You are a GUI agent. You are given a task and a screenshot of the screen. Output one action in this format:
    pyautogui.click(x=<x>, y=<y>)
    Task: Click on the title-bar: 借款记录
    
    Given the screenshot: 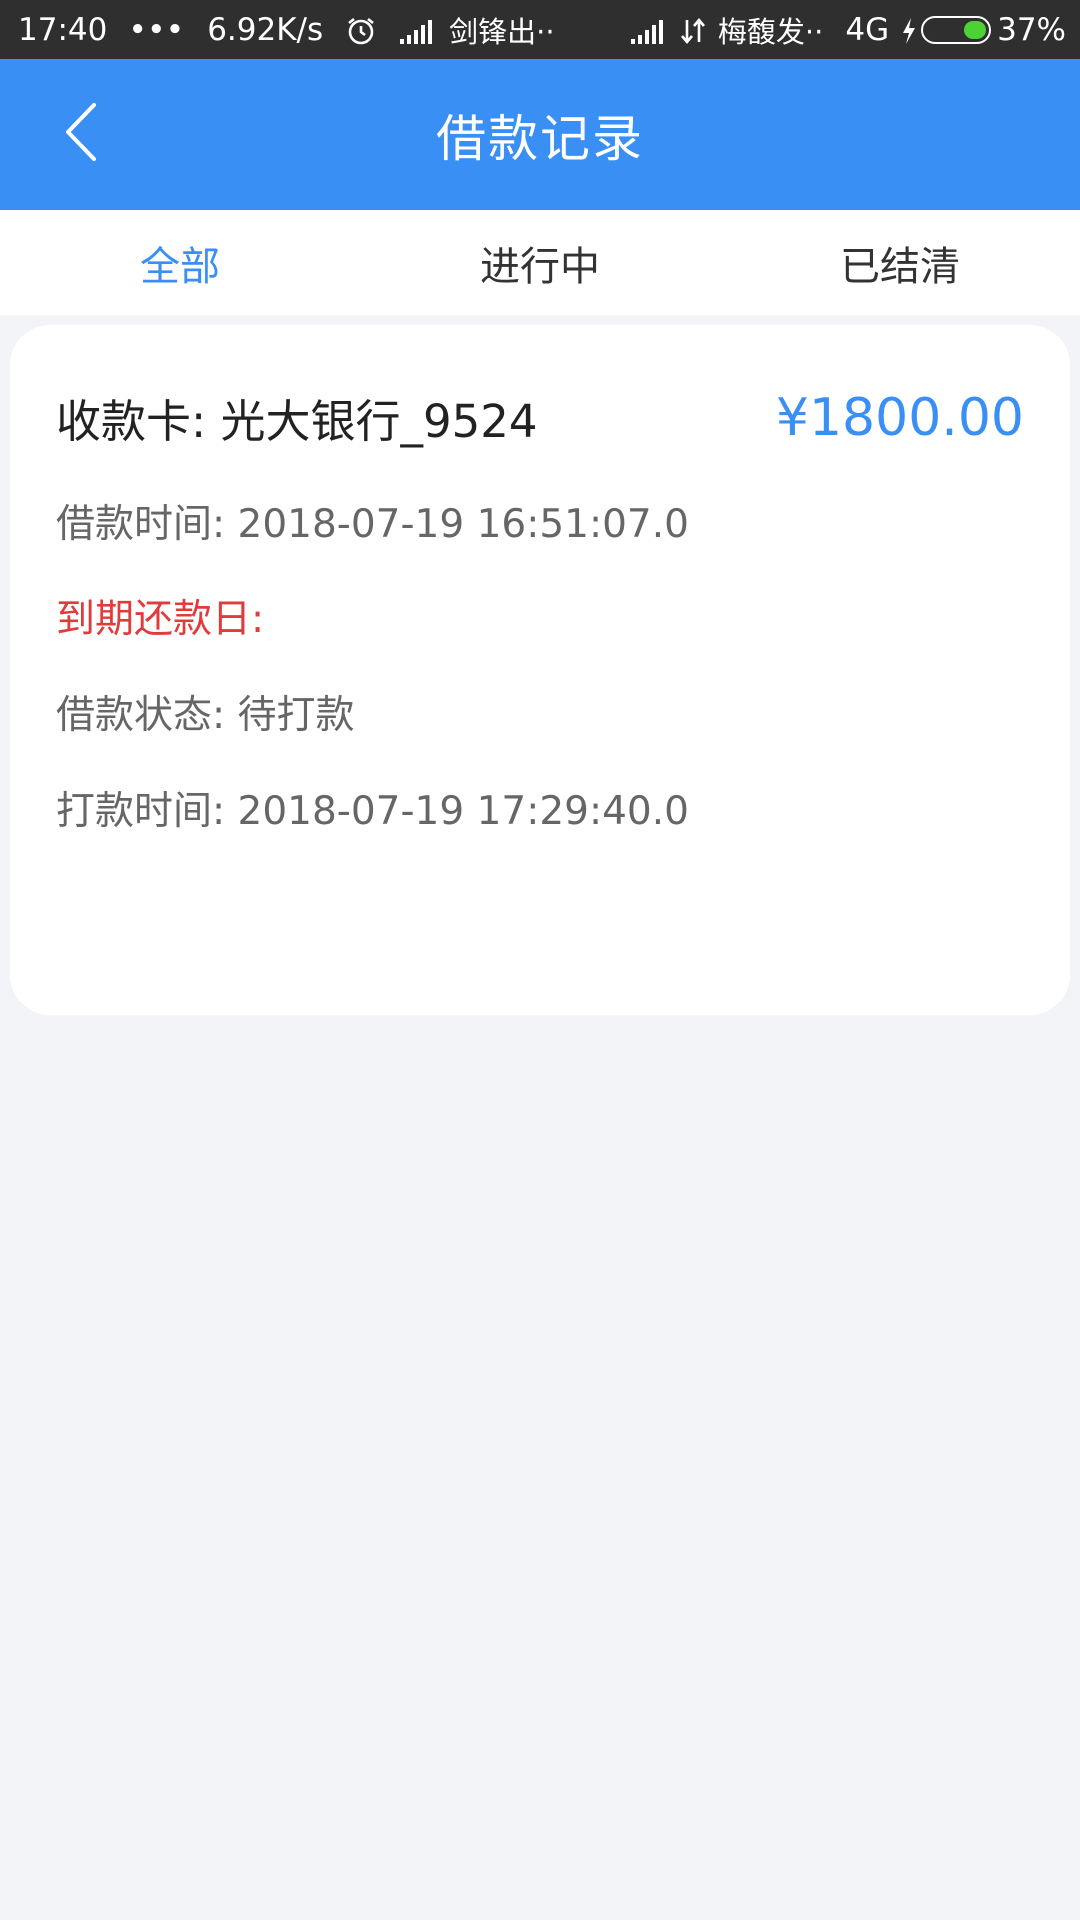 What is the action you would take?
    pyautogui.click(x=540, y=134)
    